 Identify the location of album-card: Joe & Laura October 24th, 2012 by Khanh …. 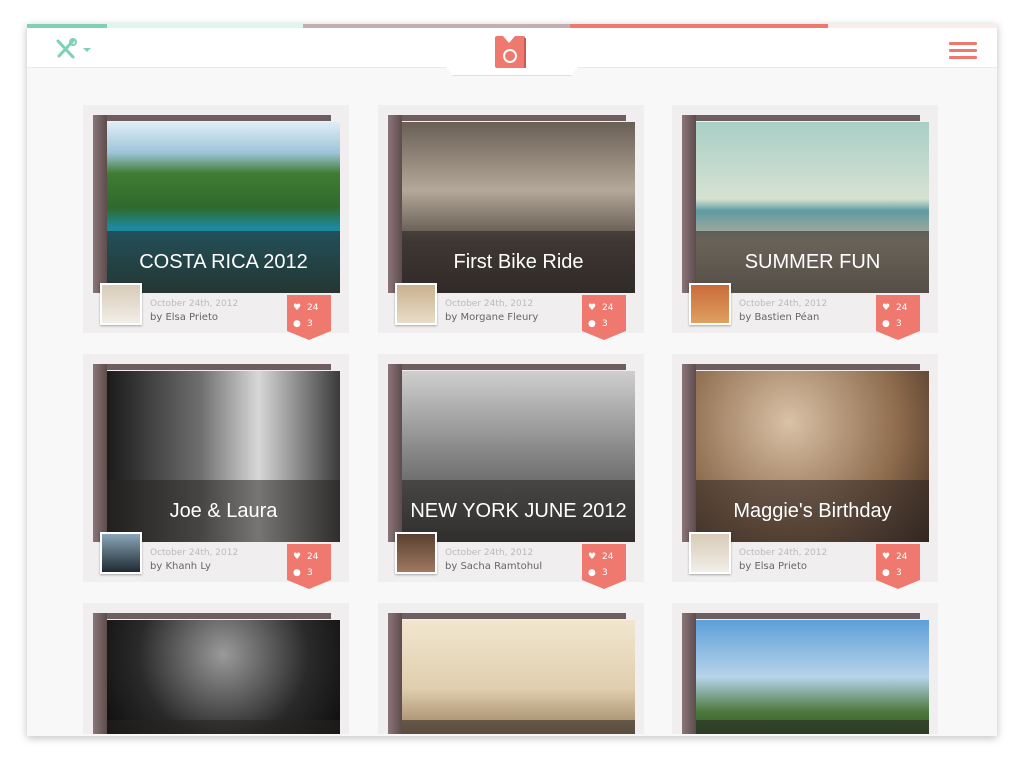
(216, 471).